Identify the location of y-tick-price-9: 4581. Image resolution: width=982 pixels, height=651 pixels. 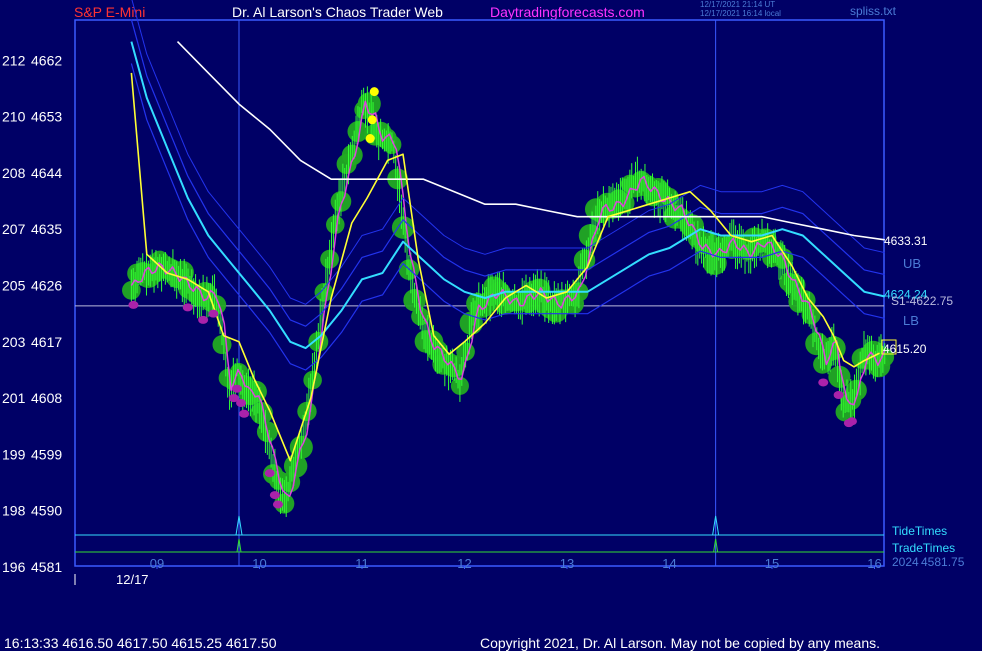
(46, 567).